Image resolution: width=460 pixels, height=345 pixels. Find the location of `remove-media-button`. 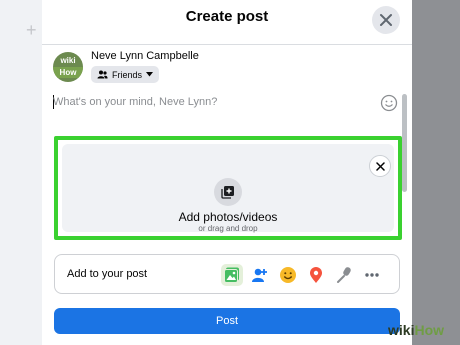

remove-media-button is located at coordinates (380, 166).